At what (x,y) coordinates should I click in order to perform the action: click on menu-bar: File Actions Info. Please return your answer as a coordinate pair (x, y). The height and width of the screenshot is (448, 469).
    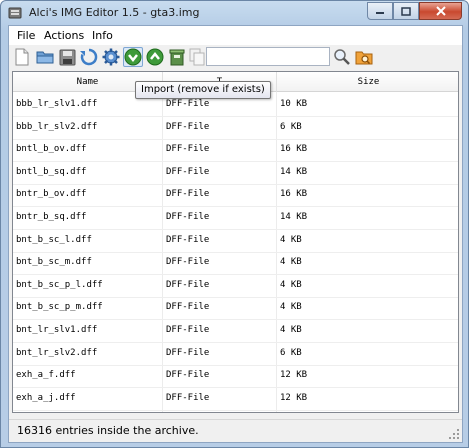
    Looking at the image, I should click on (235, 35).